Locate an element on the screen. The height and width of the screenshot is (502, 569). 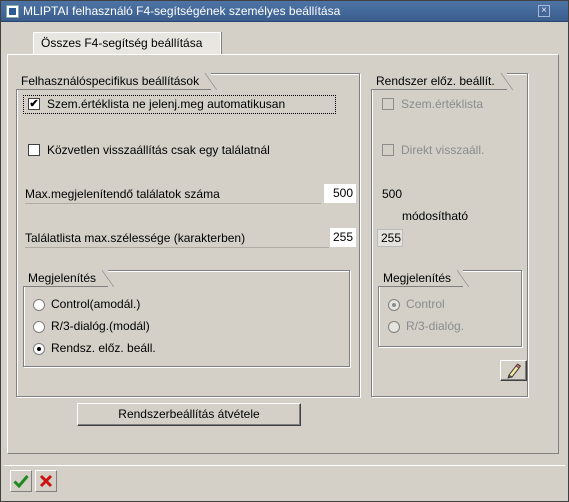
close-icon: × is located at coordinates (544, 11).